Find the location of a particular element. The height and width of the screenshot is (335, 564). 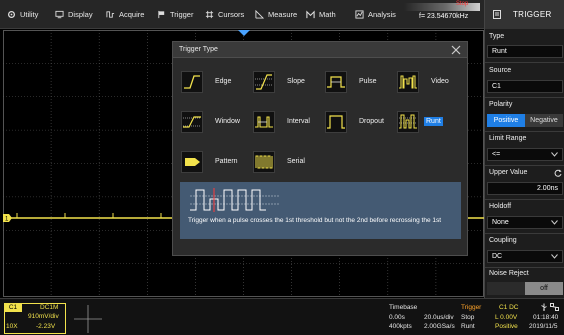

close-icon is located at coordinates (456, 50).